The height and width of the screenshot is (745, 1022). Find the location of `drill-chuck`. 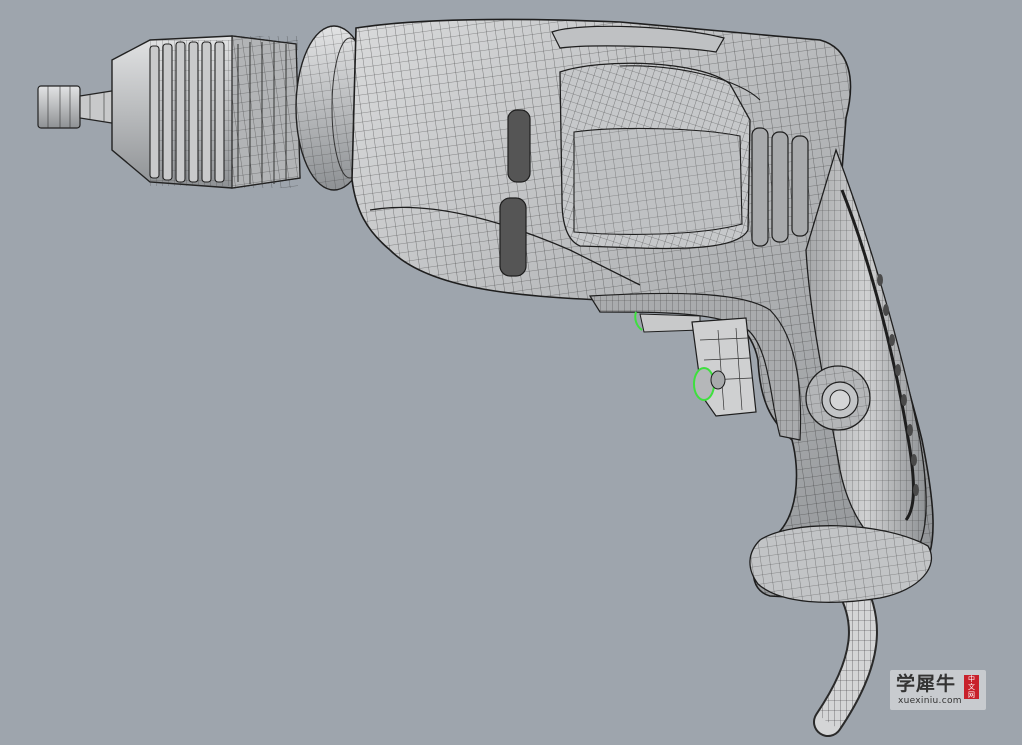

drill-chuck is located at coordinates (206, 112).